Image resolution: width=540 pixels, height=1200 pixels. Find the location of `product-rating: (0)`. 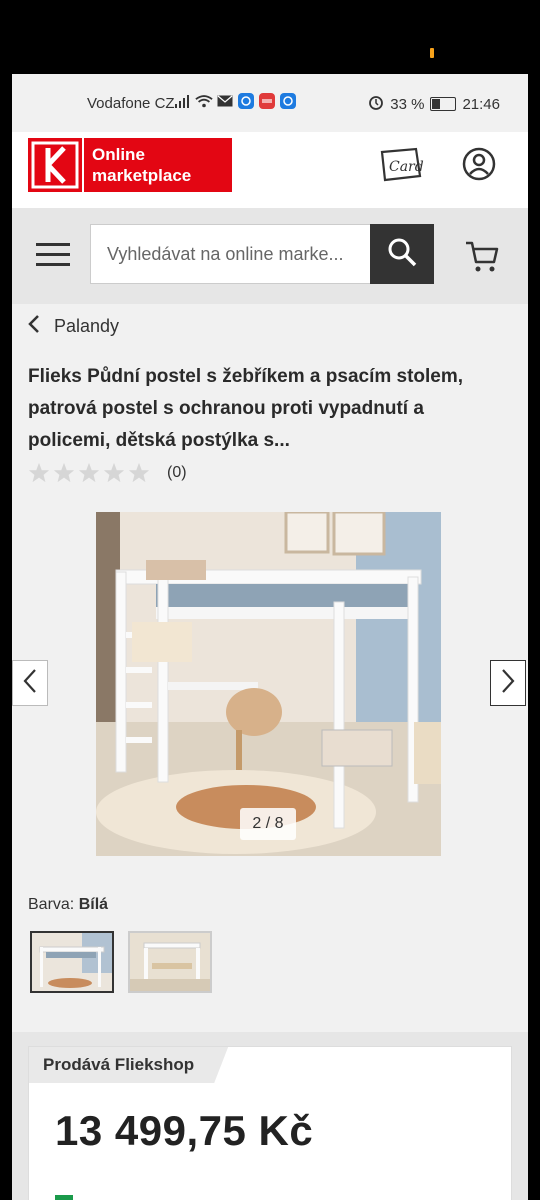

product-rating: (0) is located at coordinates (107, 473).